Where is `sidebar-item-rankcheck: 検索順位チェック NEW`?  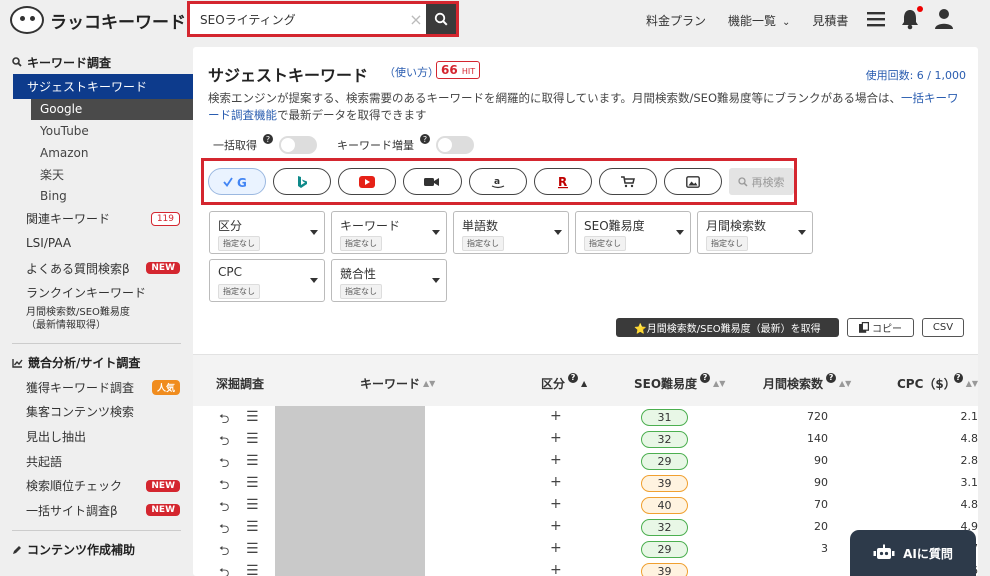
sidebar-item-rankcheck: 検索順位チェック NEW is located at coordinates (96, 485).